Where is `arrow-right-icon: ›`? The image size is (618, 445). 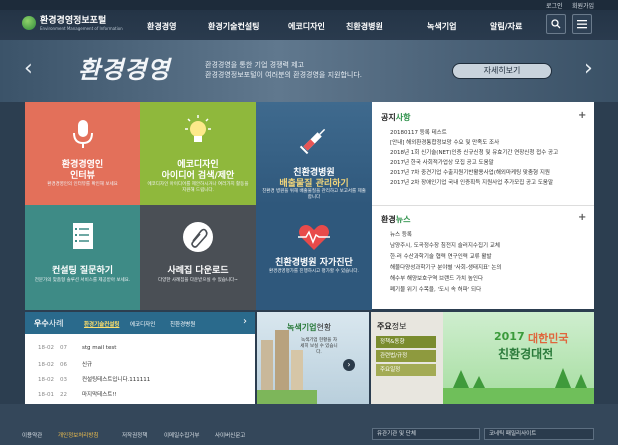
arrow-right-icon: › is located at coordinates (349, 365).